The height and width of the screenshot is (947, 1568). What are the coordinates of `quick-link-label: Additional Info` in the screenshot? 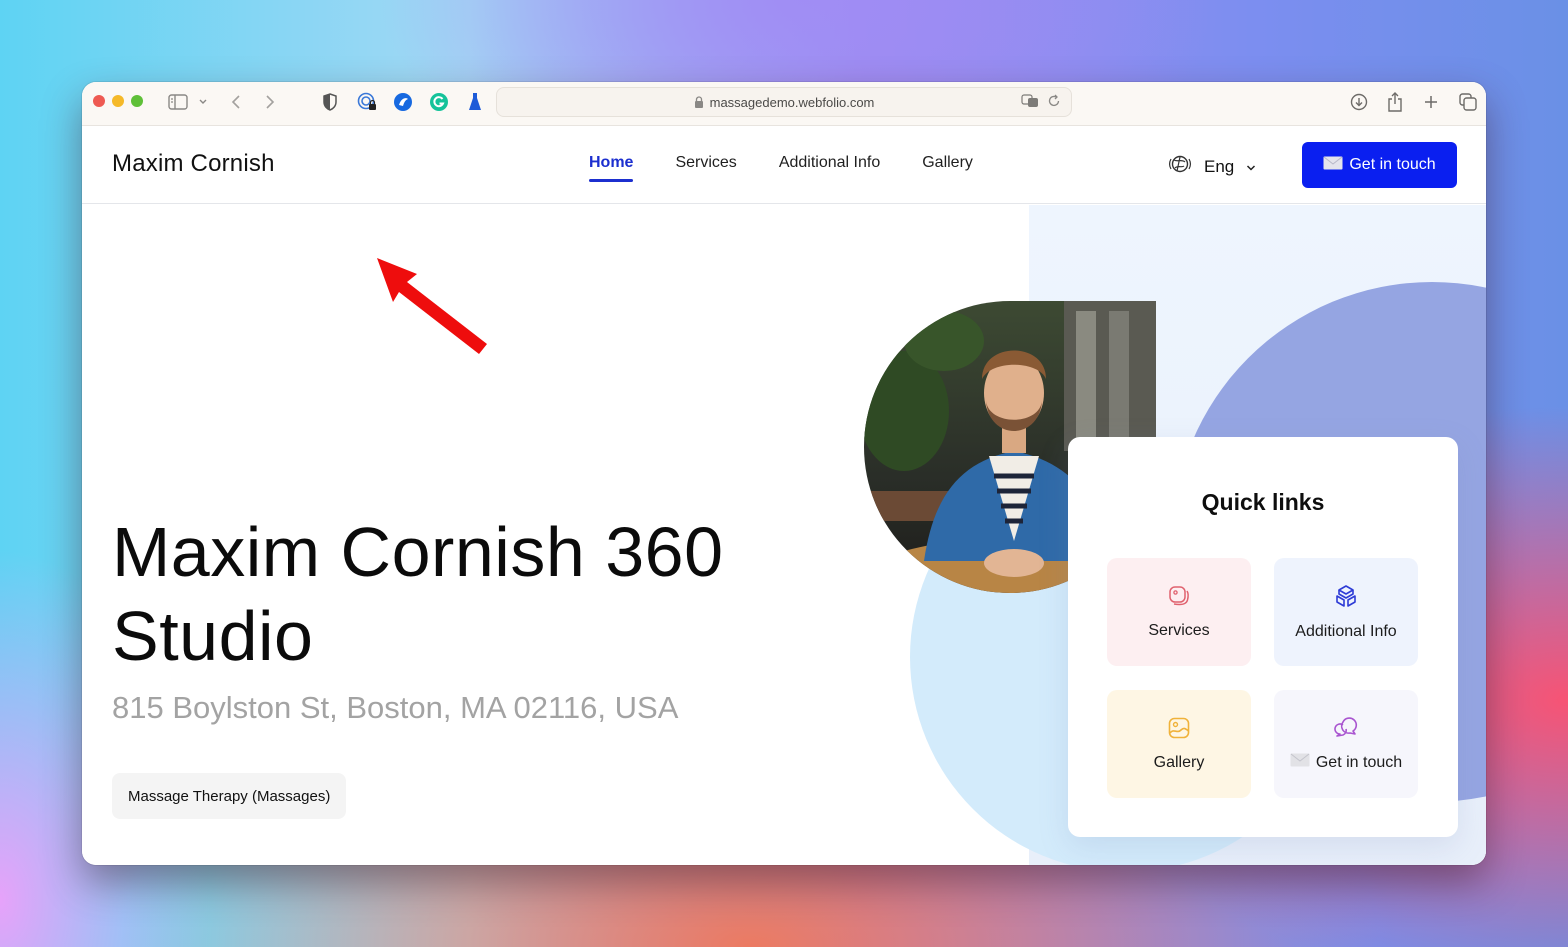 It's located at (1346, 631).